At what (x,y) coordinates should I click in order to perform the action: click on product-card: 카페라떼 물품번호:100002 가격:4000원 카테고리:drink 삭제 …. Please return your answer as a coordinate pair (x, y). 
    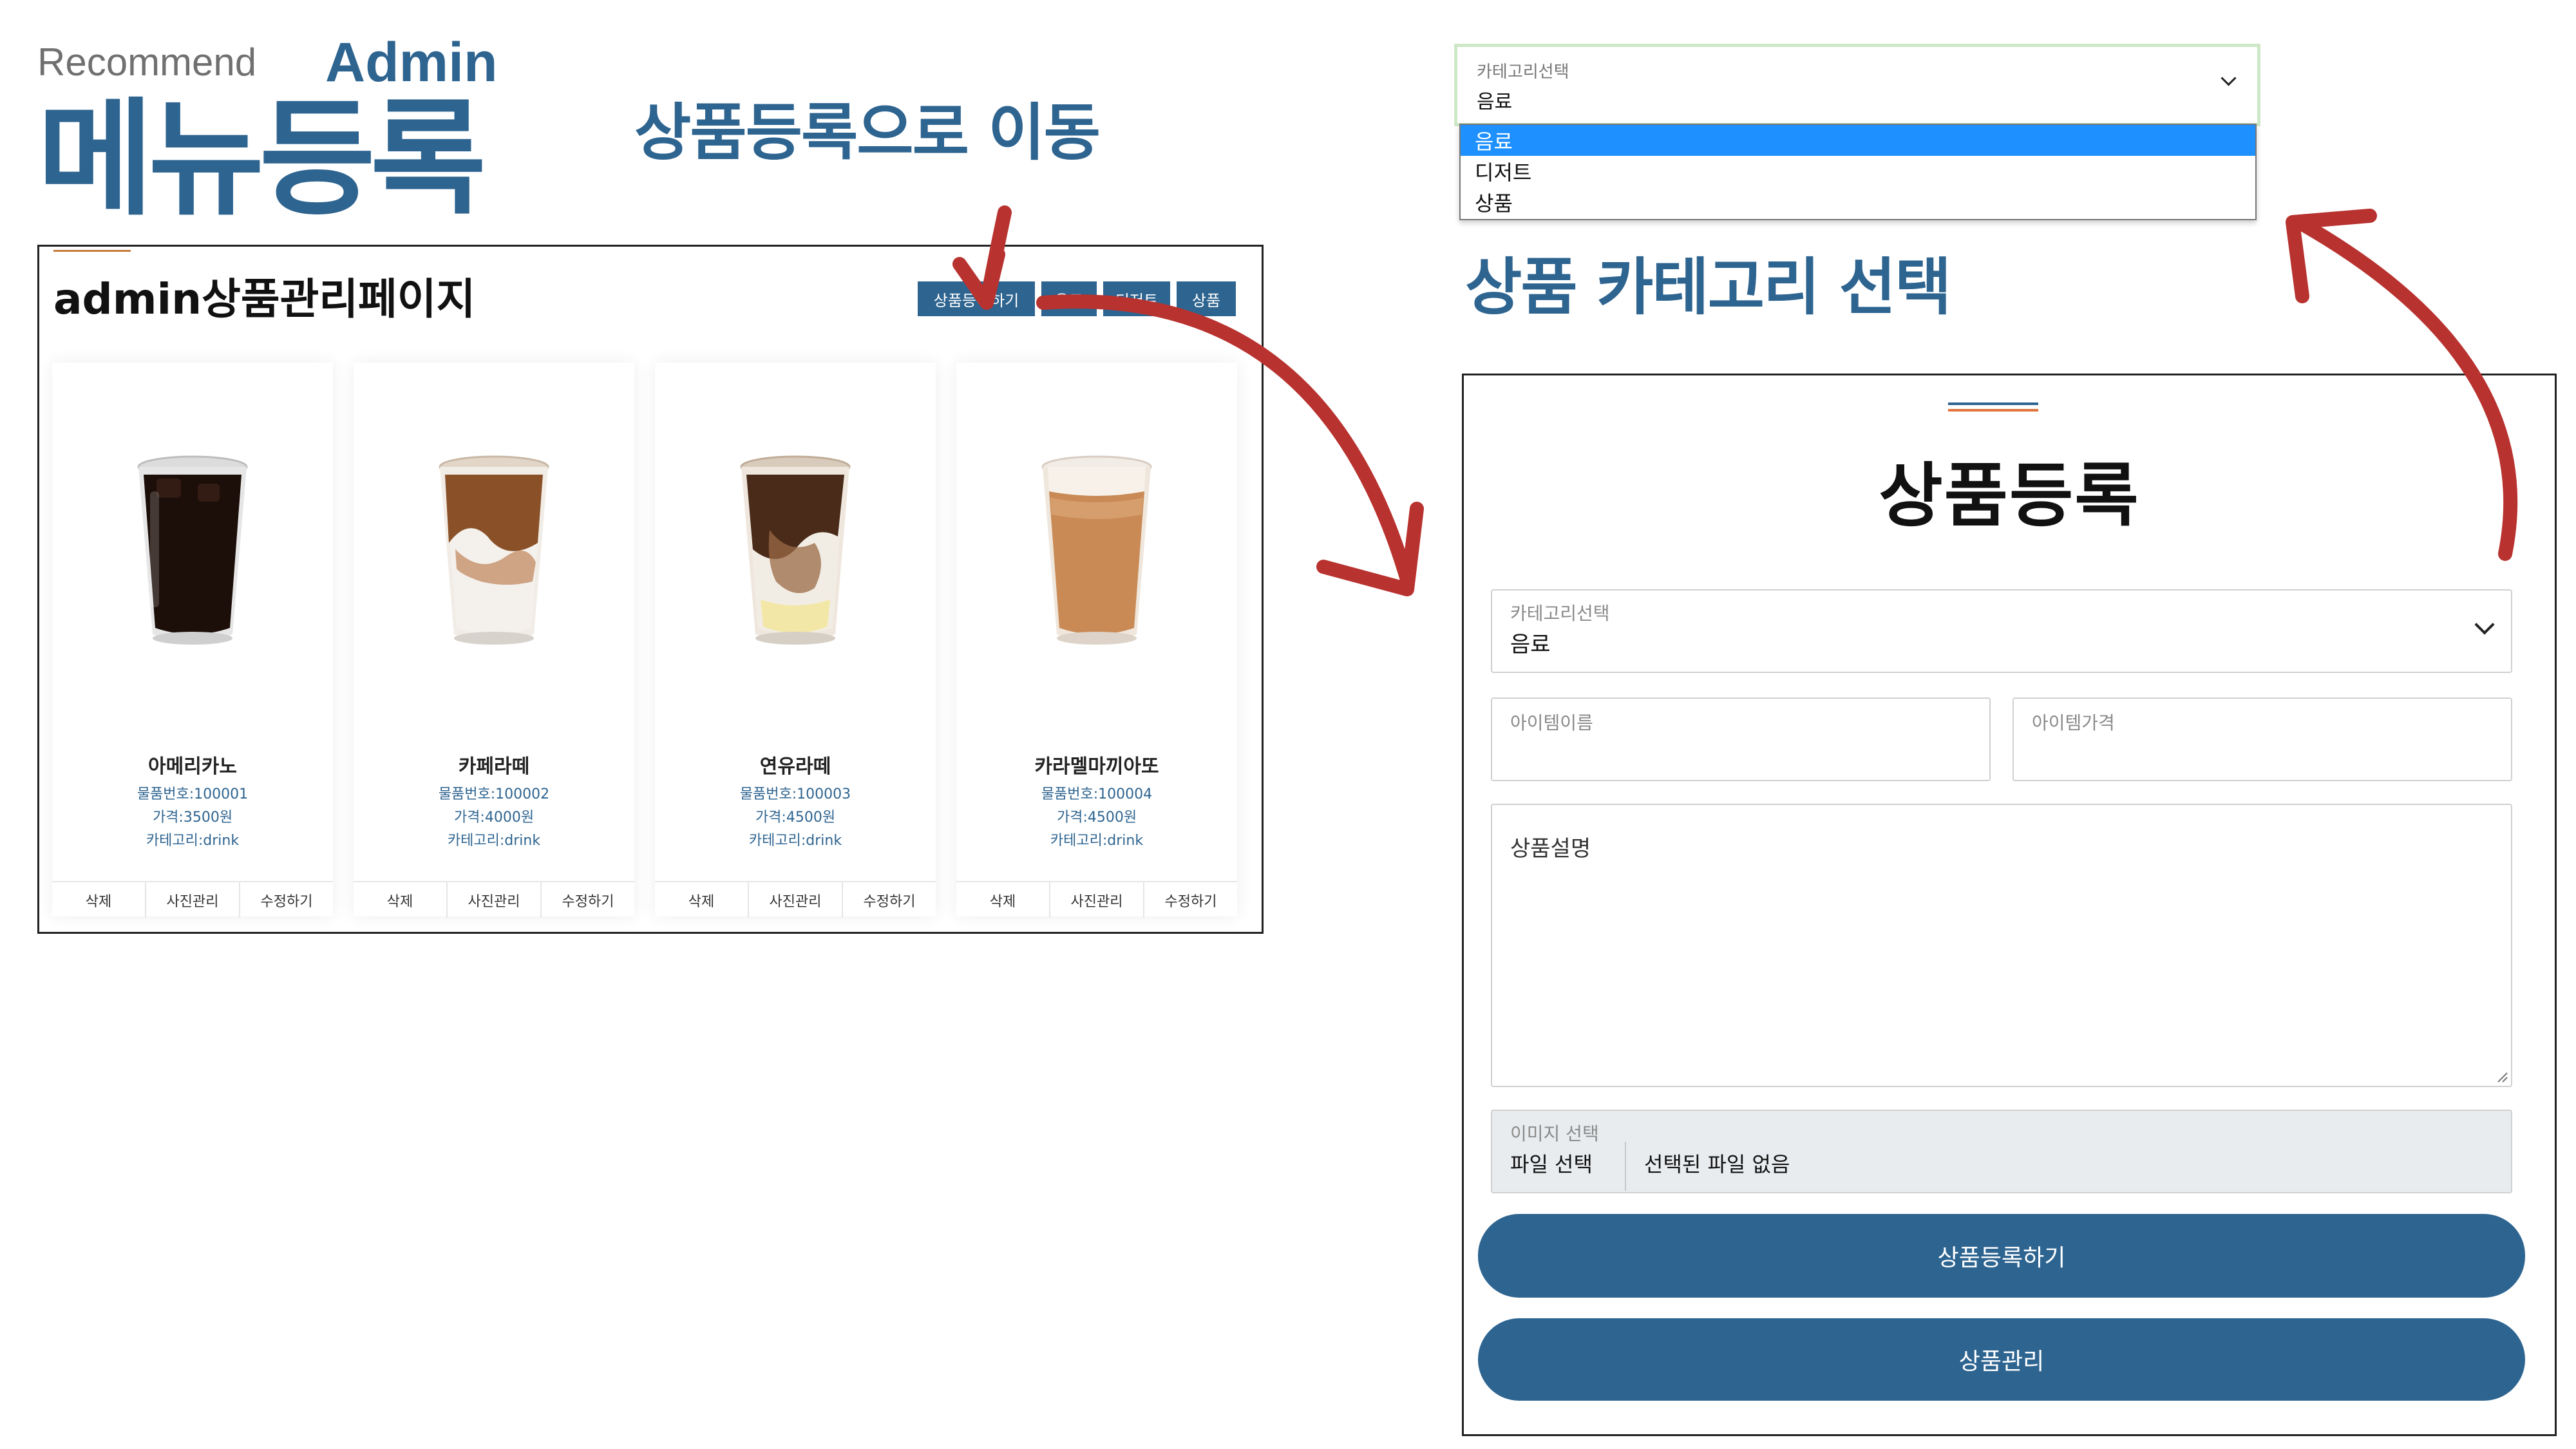
    Looking at the image, I should click on (494, 640).